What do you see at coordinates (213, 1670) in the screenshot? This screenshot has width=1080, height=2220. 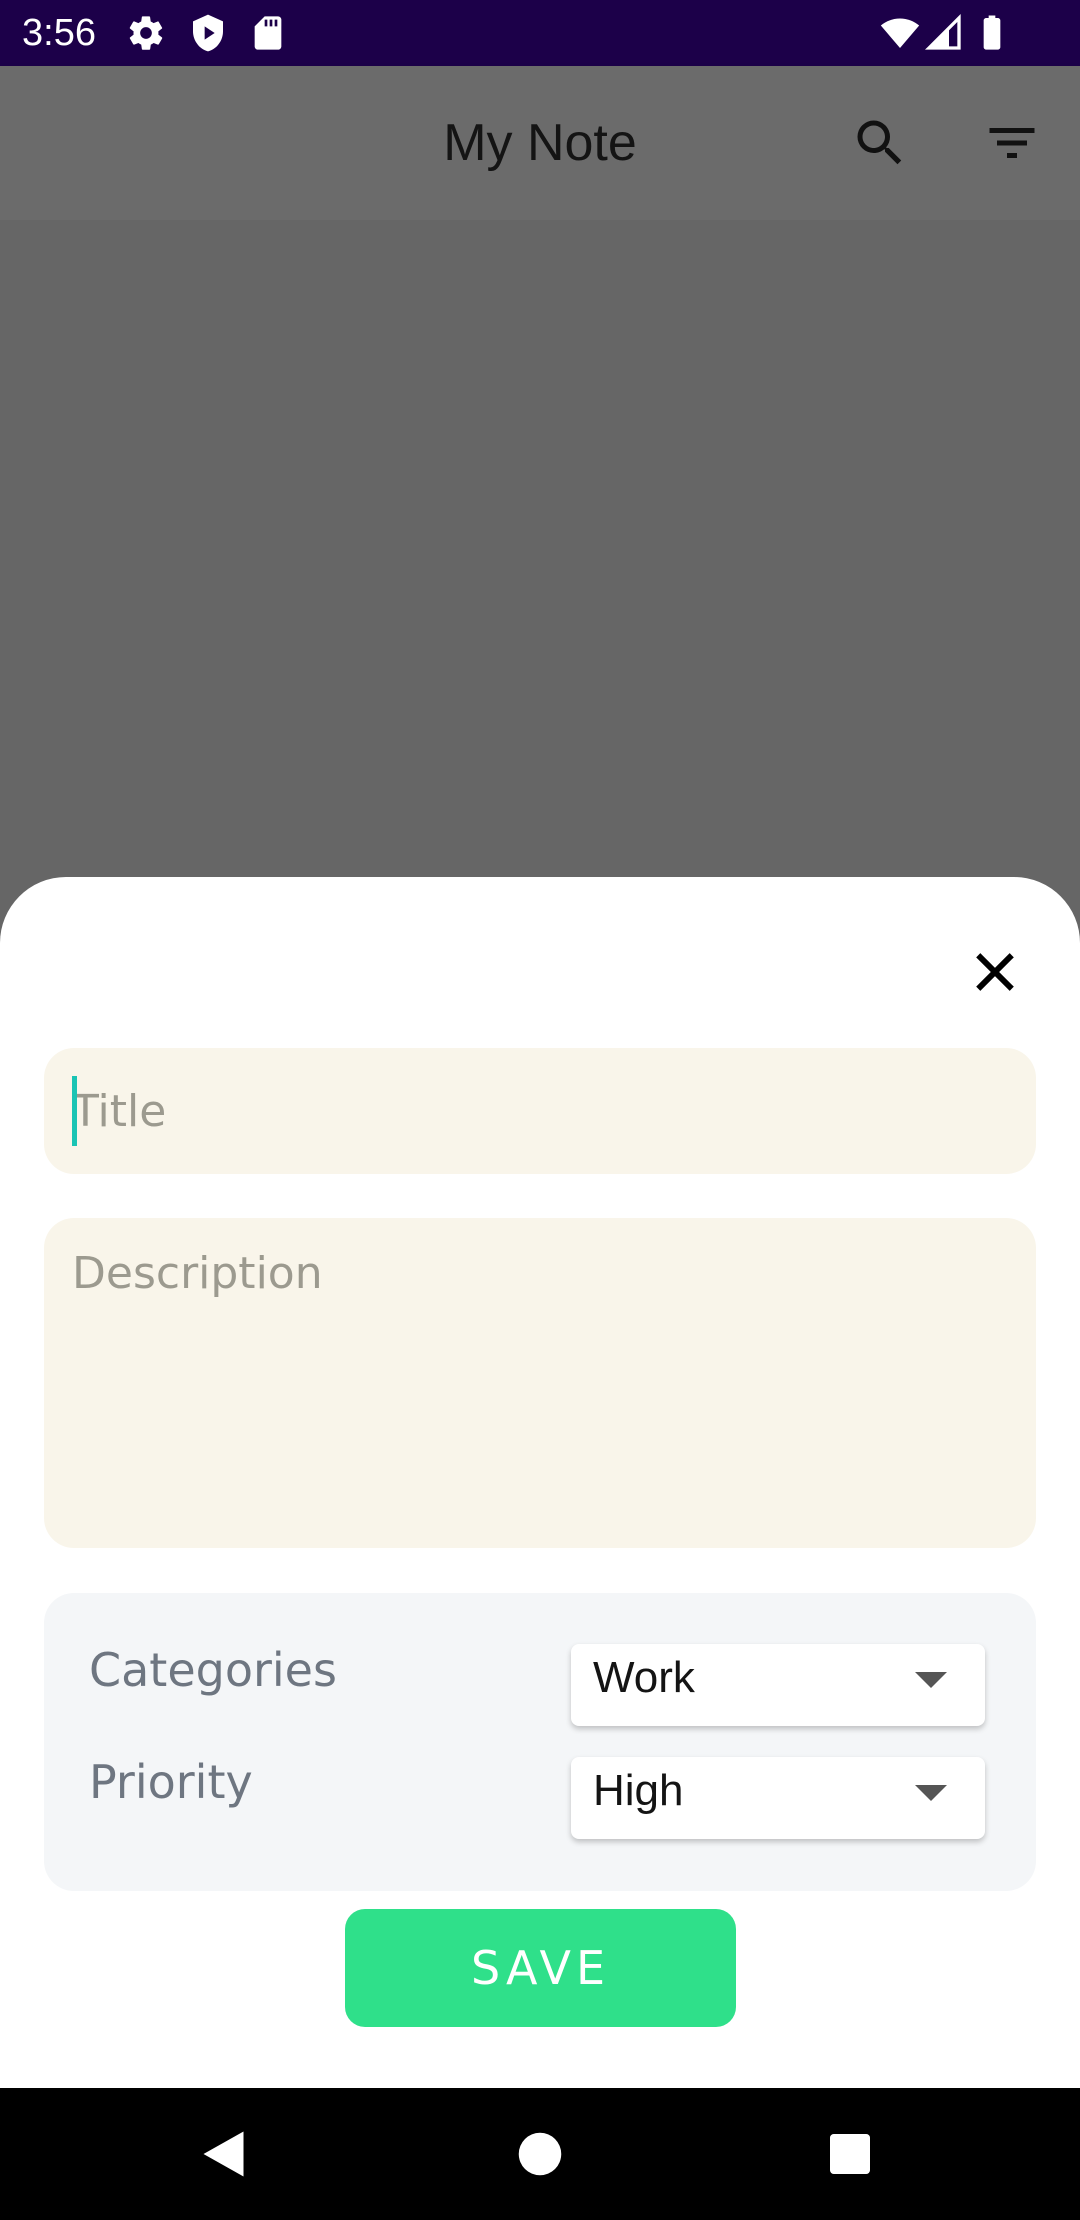 I see `categories-label: Categories` at bounding box center [213, 1670].